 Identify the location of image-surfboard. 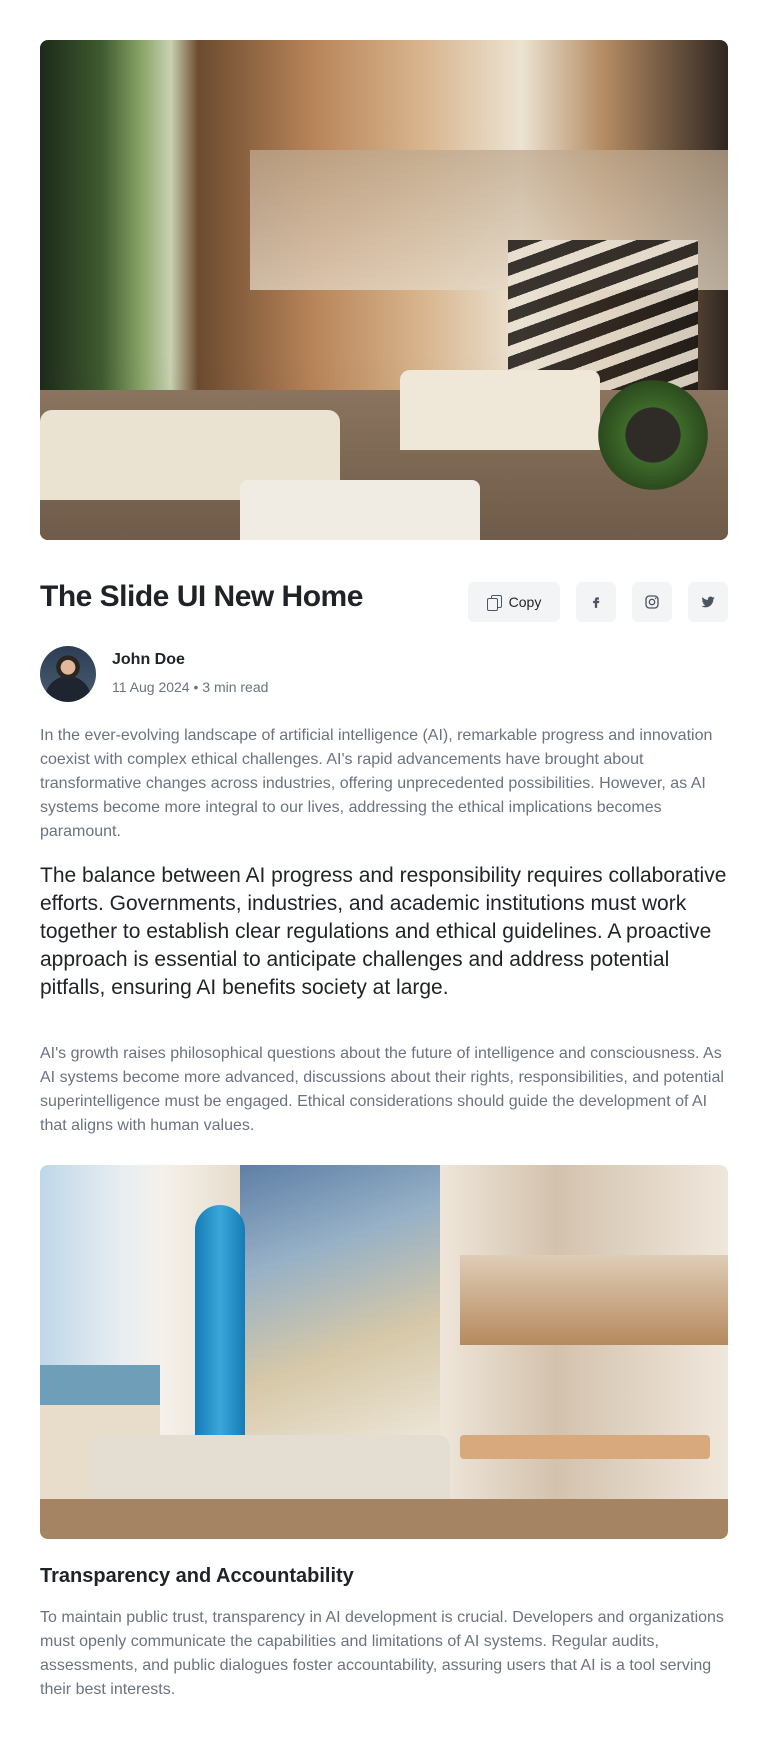
(220, 1335).